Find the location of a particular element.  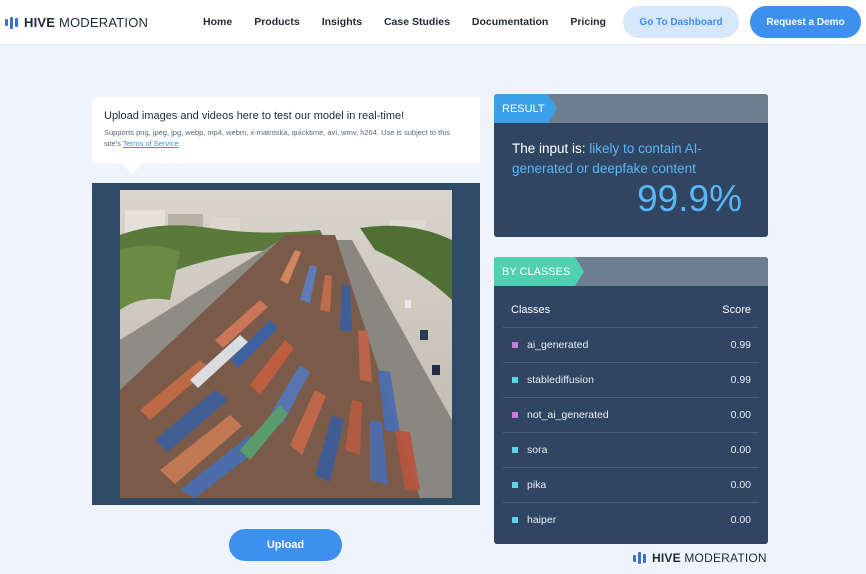

class-name: haiper is located at coordinates (542, 520).